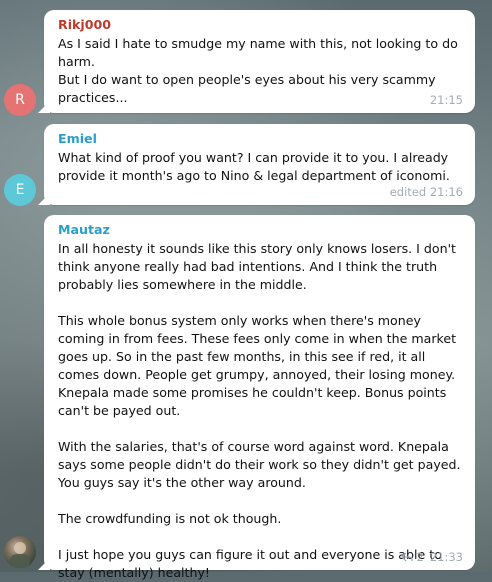  What do you see at coordinates (420, 557) in the screenshot?
I see `replies-count: 2` at bounding box center [420, 557].